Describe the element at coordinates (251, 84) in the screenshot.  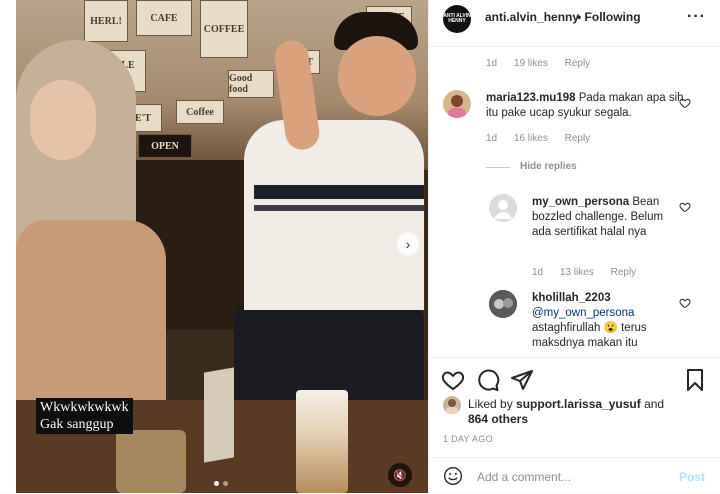
I see `wall-poster: Good food` at that location.